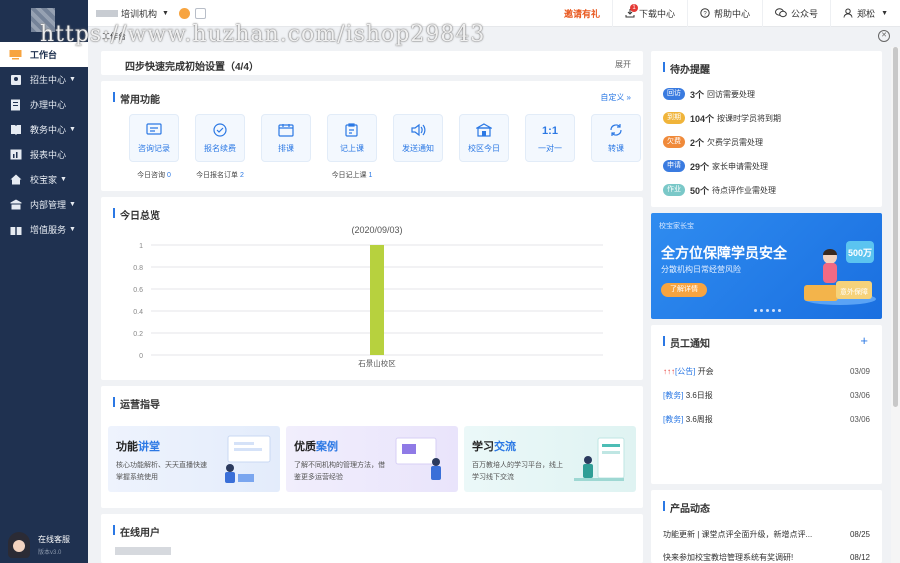 This screenshot has width=900, height=563. Describe the element at coordinates (674, 118) in the screenshot. I see `todo-tag: 到期` at that location.